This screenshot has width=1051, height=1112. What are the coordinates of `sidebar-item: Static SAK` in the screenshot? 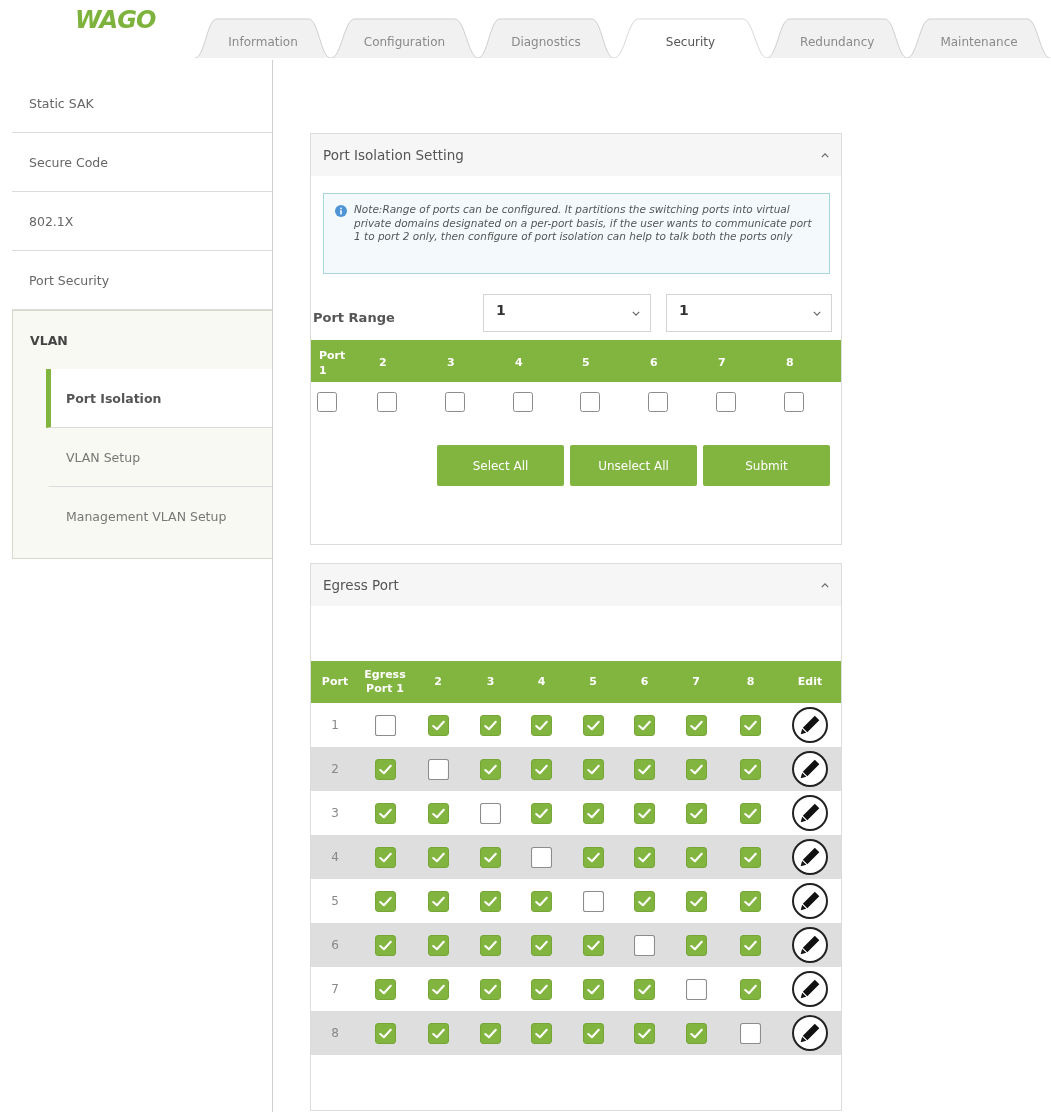 It's located at (142, 103).